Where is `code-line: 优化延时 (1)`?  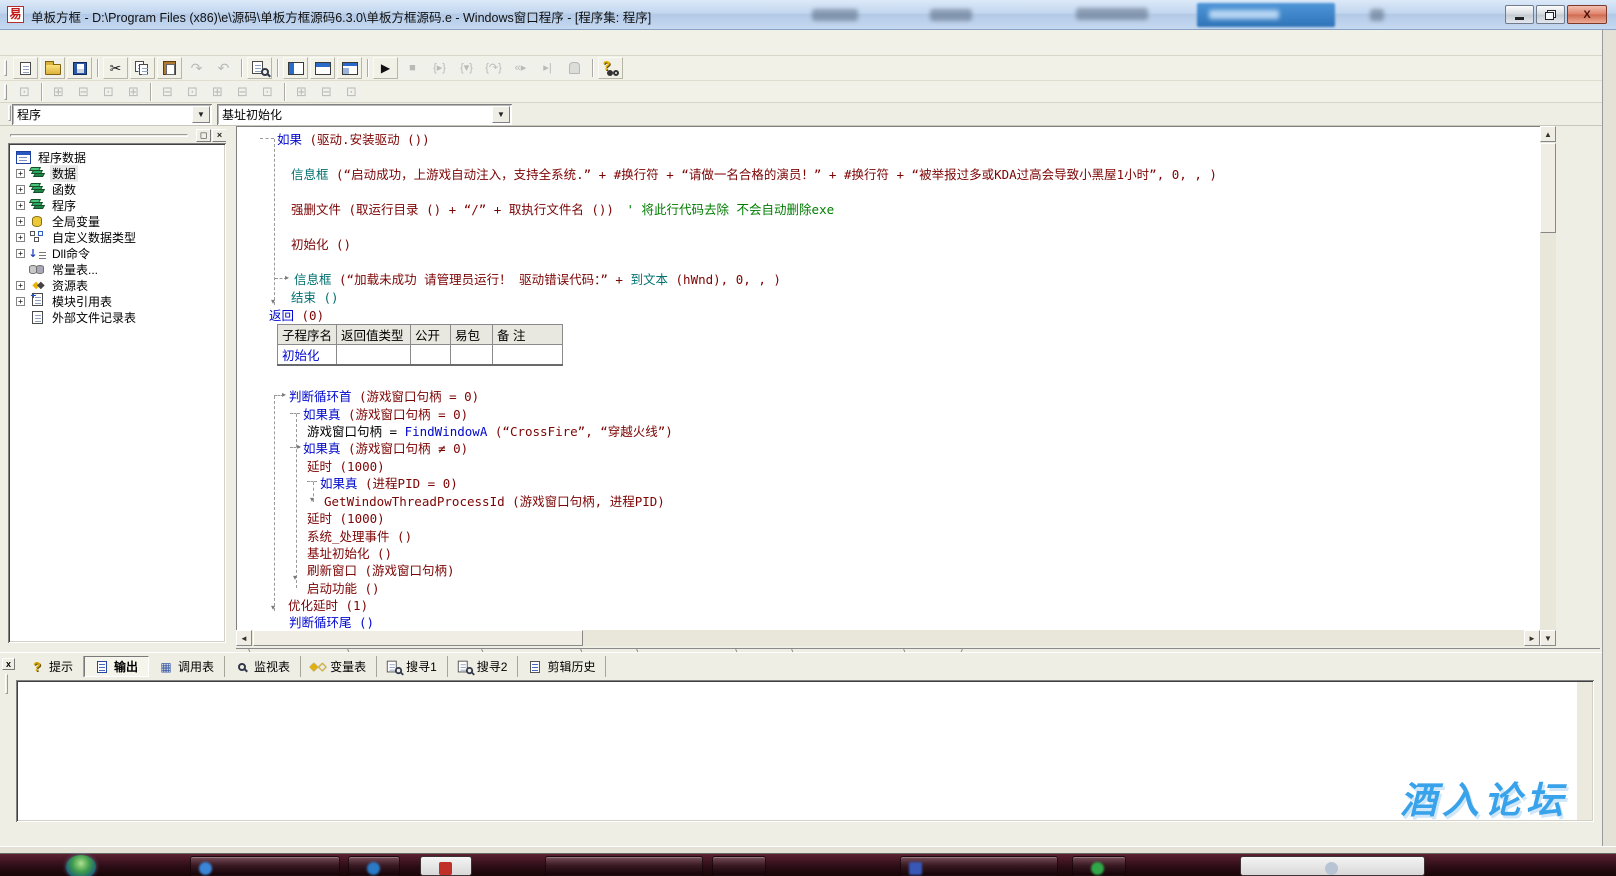 code-line: 优化延时 (1) is located at coordinates (328, 605).